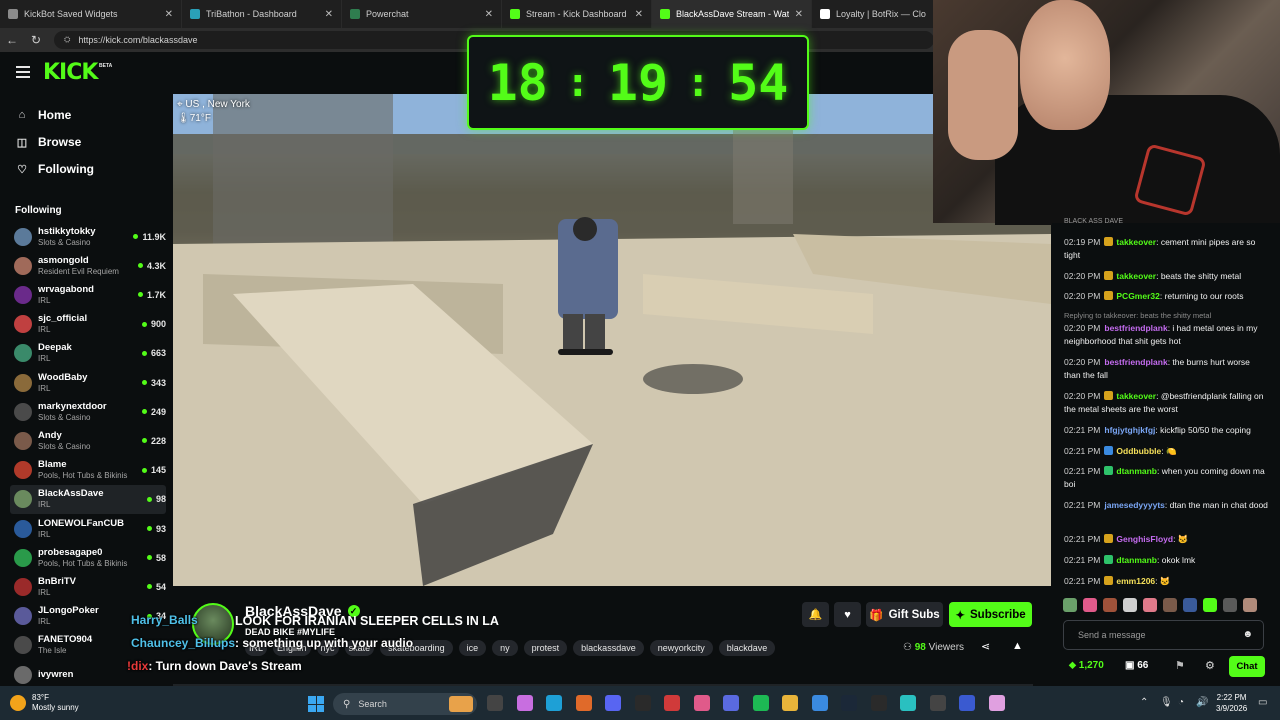  I want to click on browser-tab: BlackAssDave Stream - Watch ✕, so click(732, 14).